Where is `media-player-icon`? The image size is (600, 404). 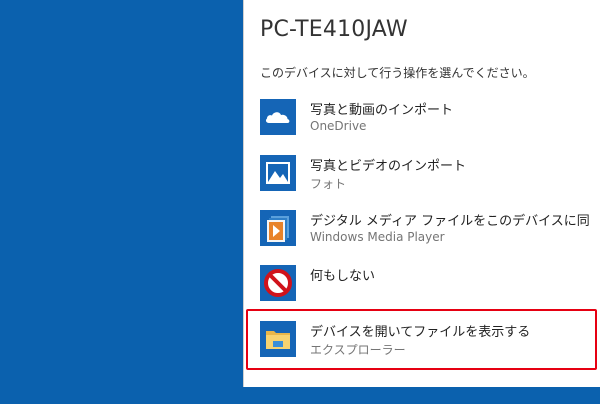
media-player-icon is located at coordinates (278, 228).